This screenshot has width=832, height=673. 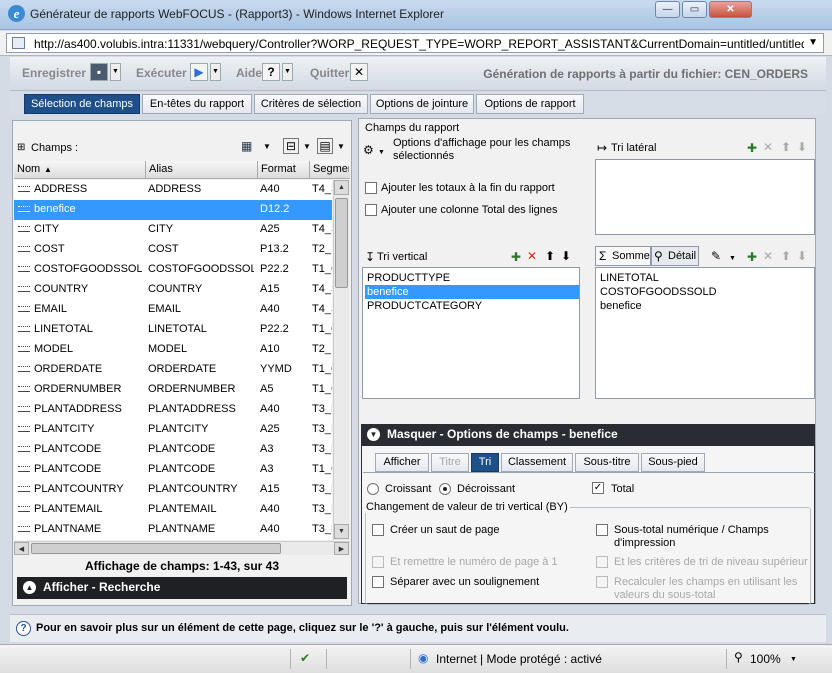 I want to click on field-options-bar: ▼ Masquer - Options de champs - benefice, so click(x=588, y=435).